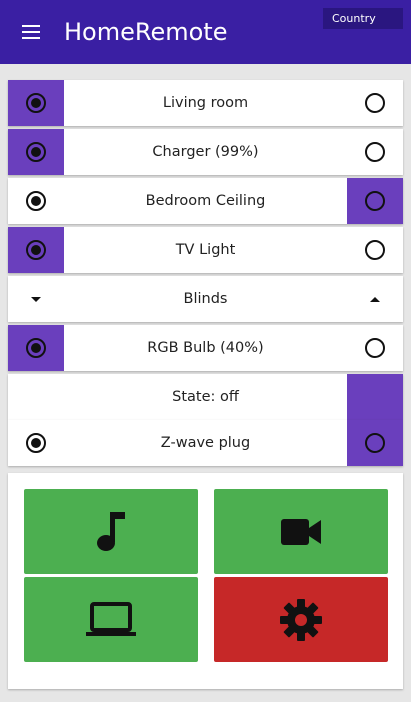 The height and width of the screenshot is (702, 411). I want to click on tv-light-off-button, so click(375, 250).